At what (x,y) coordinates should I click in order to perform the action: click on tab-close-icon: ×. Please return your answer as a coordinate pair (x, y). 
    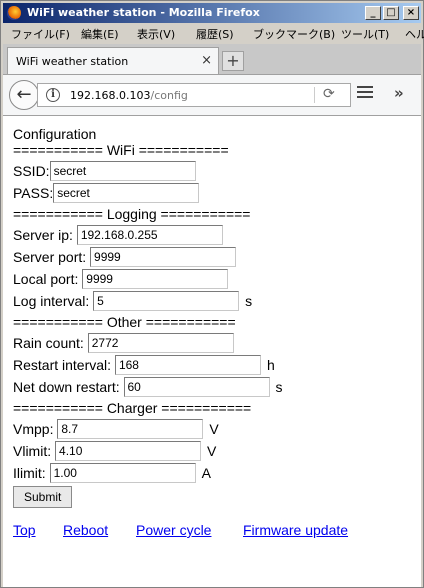
    Looking at the image, I should click on (206, 60).